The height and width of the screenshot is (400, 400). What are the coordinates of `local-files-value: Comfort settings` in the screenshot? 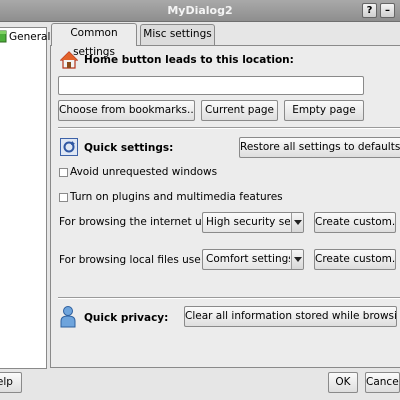 It's located at (248, 259).